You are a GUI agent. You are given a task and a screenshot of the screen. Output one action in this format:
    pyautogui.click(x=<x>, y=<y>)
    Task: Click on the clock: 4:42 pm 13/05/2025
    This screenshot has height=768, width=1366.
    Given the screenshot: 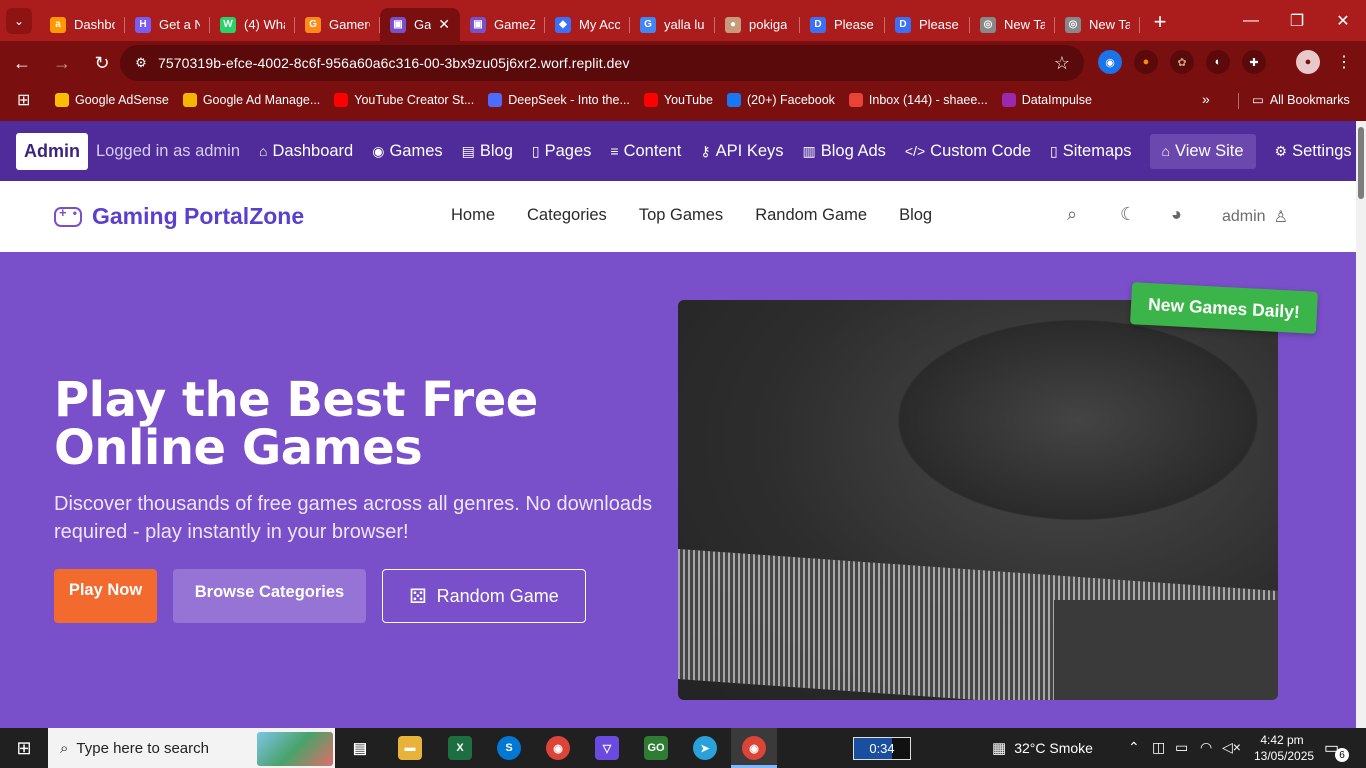 What is the action you would take?
    pyautogui.click(x=1284, y=748)
    